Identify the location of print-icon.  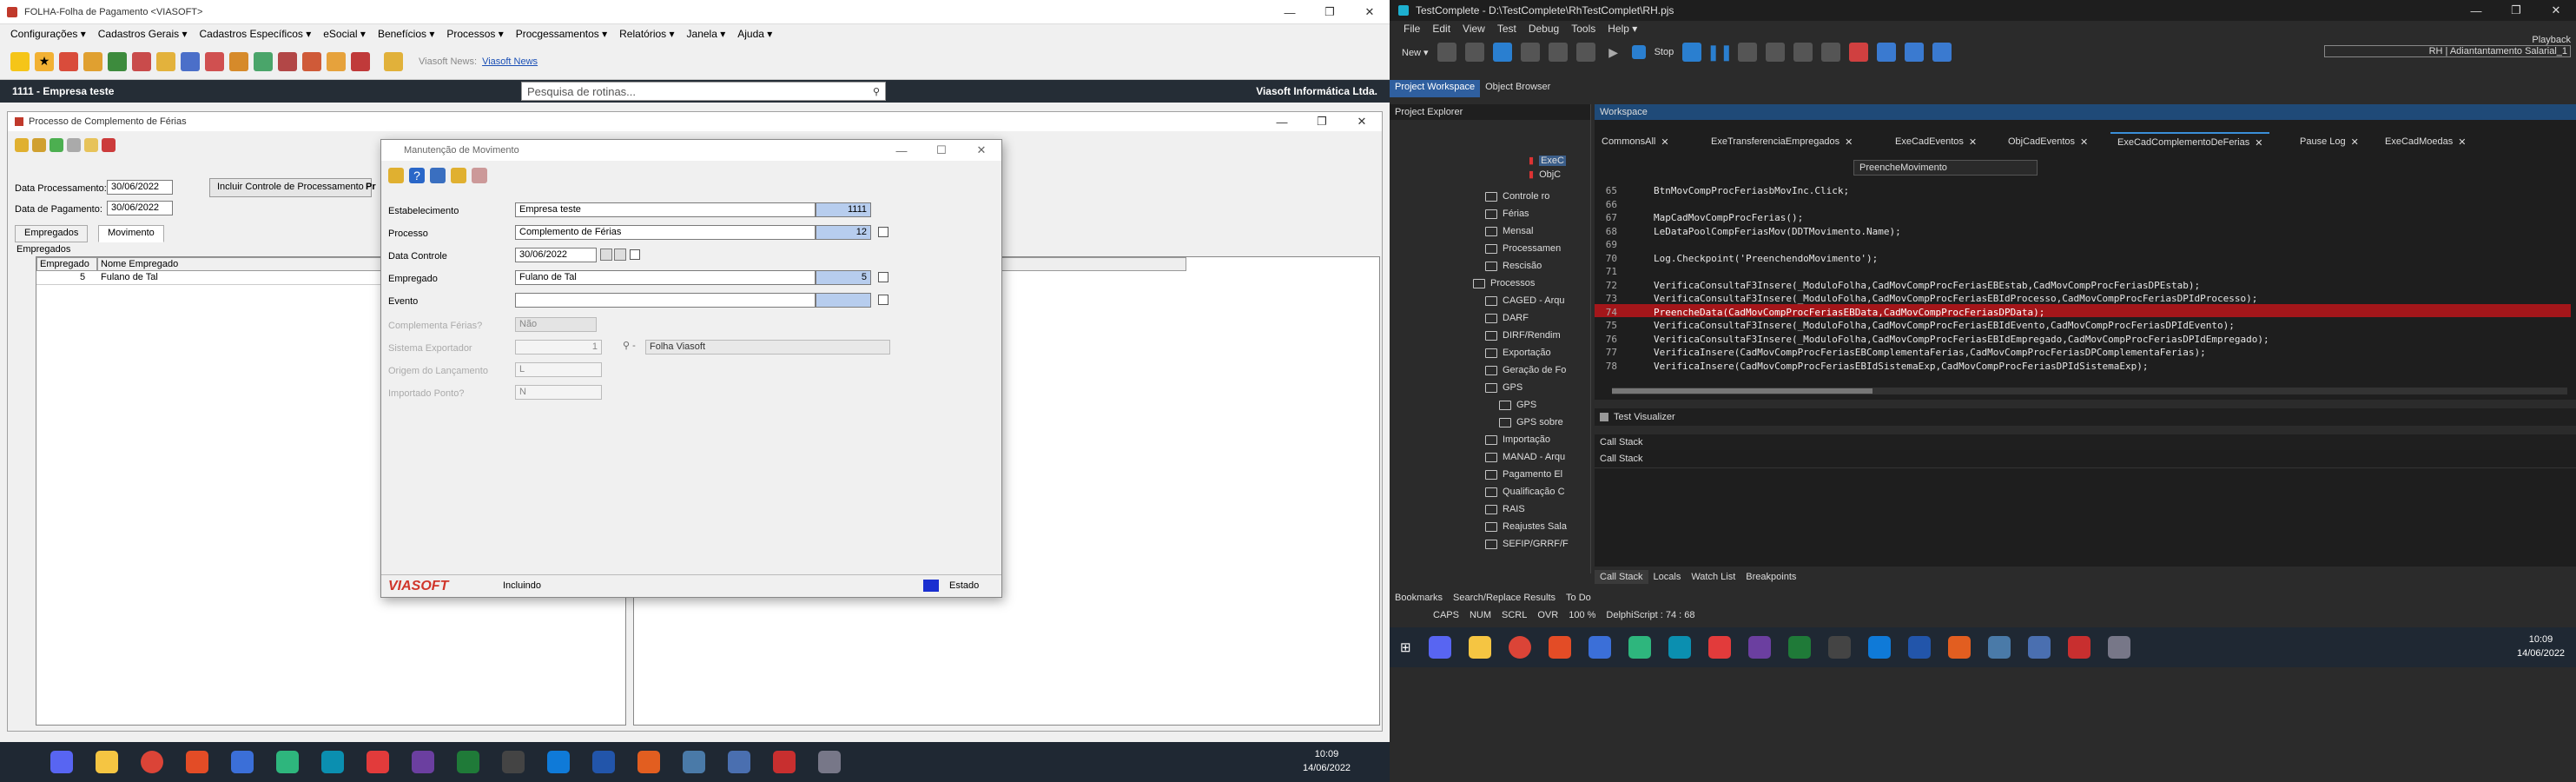
(479, 175).